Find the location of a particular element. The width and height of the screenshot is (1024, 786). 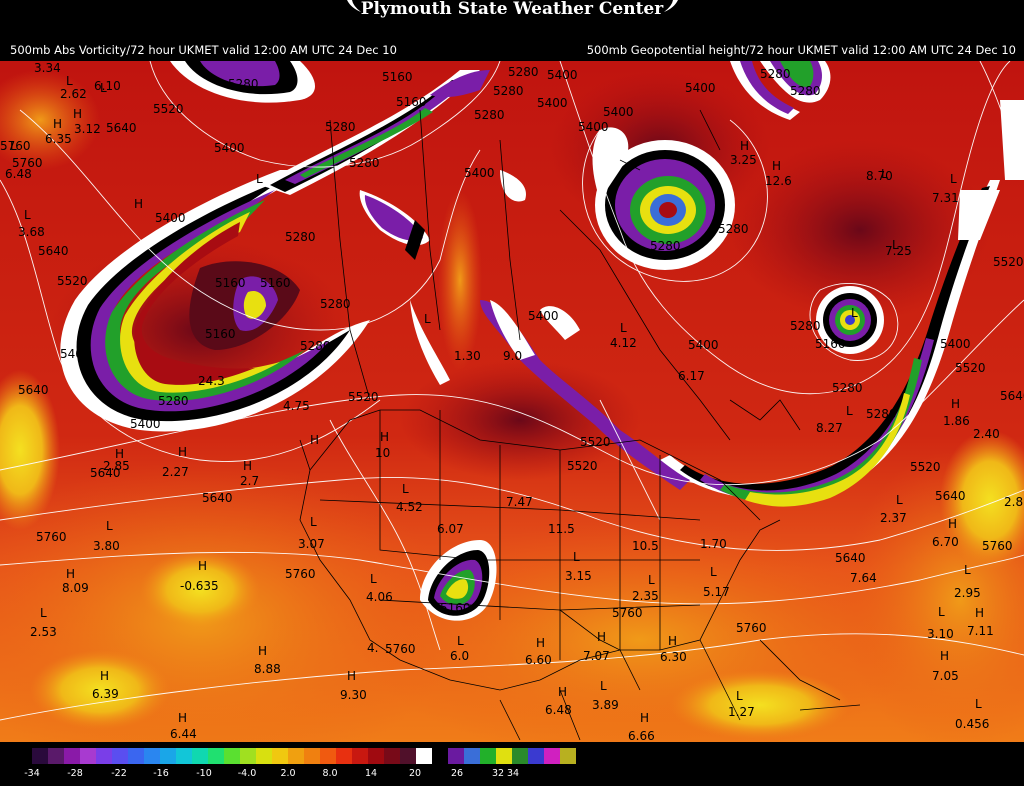

page-title: Plymouth State Weather Center is located at coordinates (512, 9).